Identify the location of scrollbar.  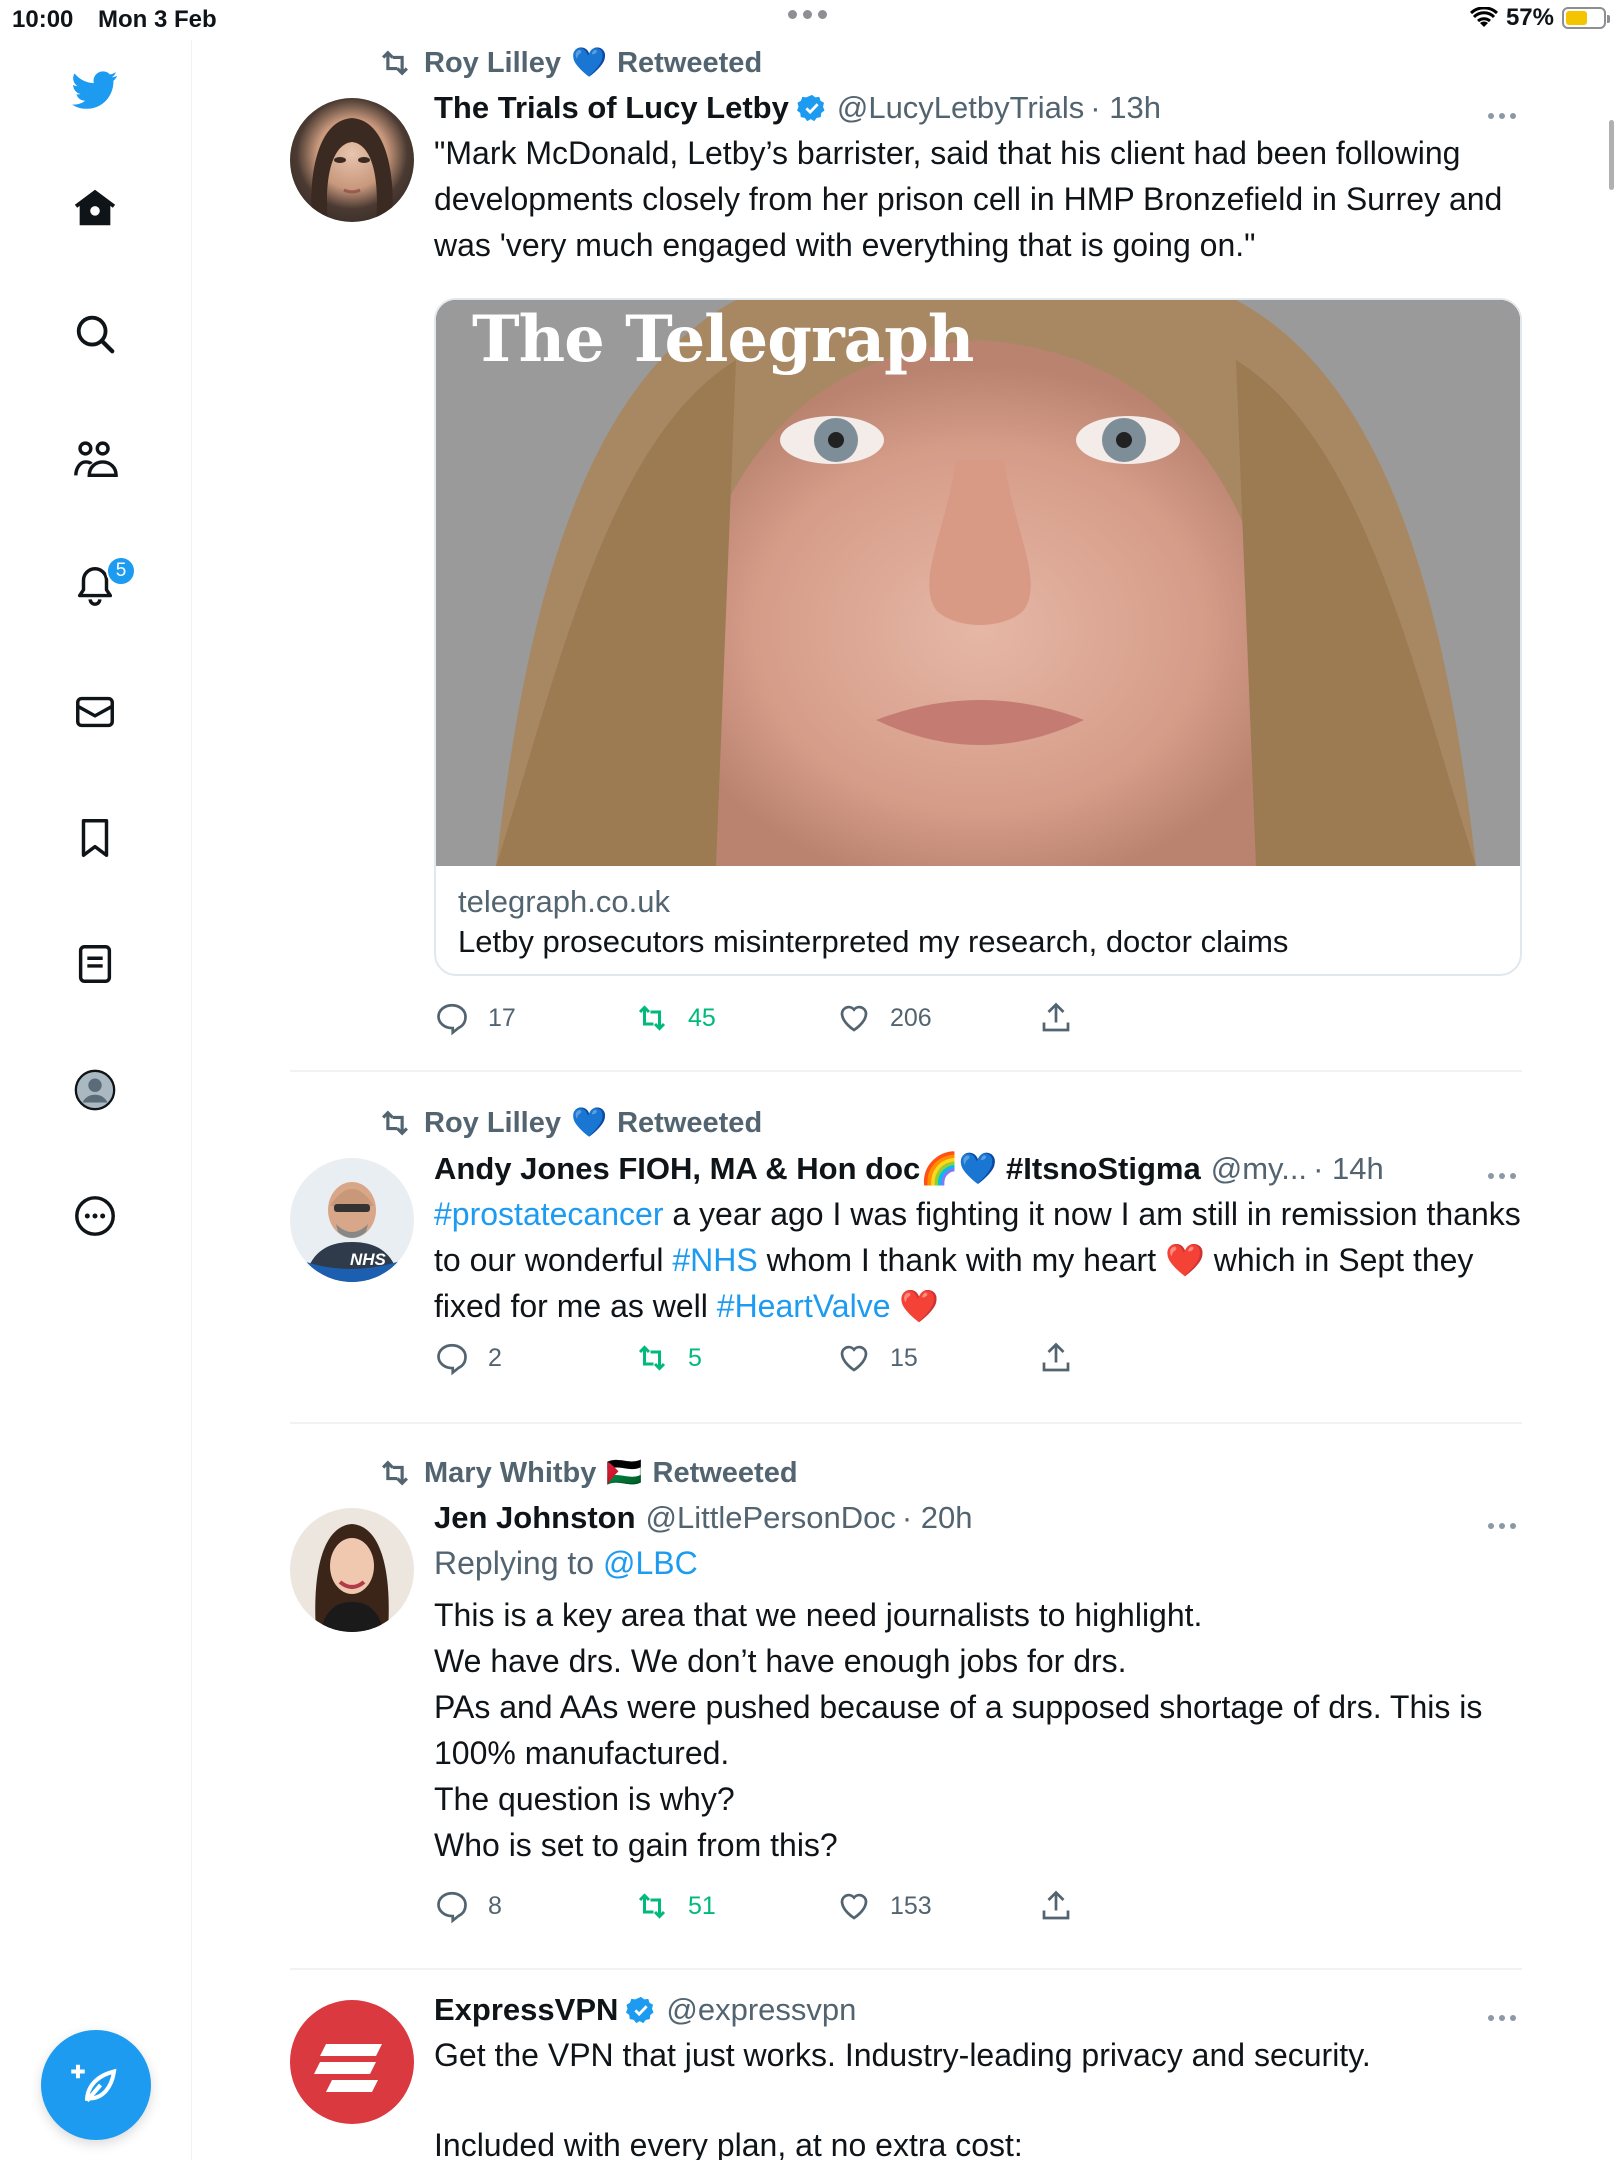
(1611, 155).